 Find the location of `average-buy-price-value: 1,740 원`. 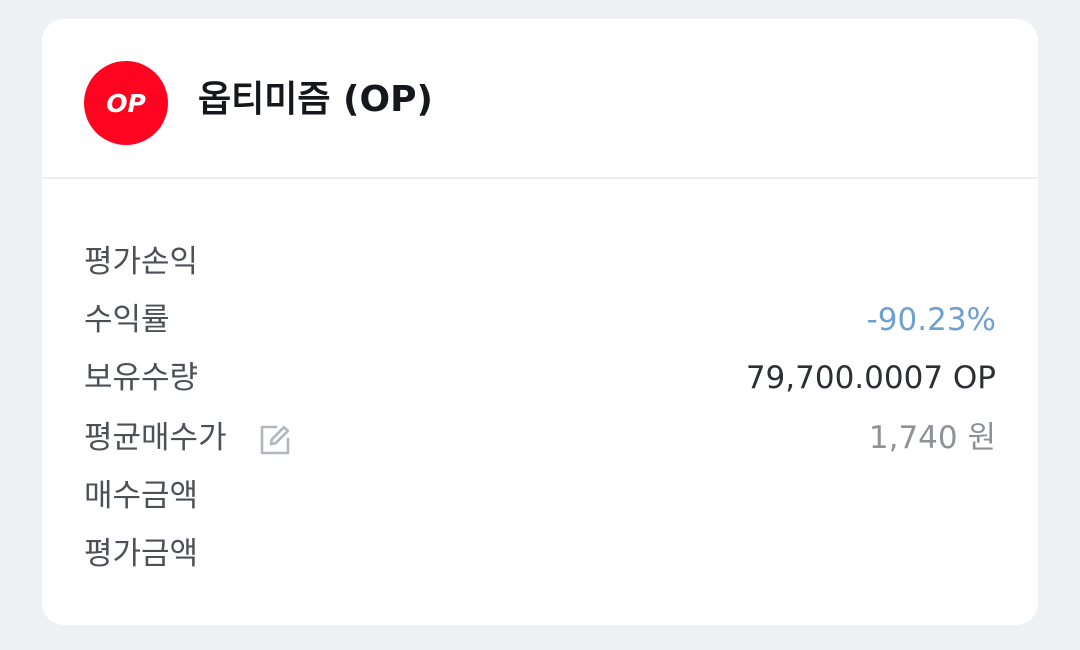

average-buy-price-value: 1,740 원 is located at coordinates (932, 438).